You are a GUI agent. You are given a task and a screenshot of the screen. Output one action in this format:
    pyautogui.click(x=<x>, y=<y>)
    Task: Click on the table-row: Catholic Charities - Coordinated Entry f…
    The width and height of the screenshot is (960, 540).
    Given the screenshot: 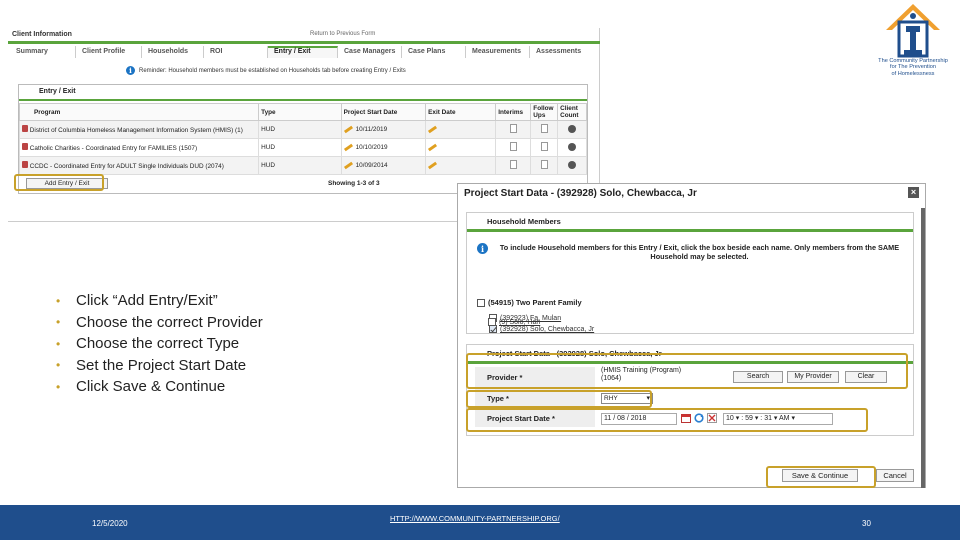 What is the action you would take?
    pyautogui.click(x=302, y=147)
    